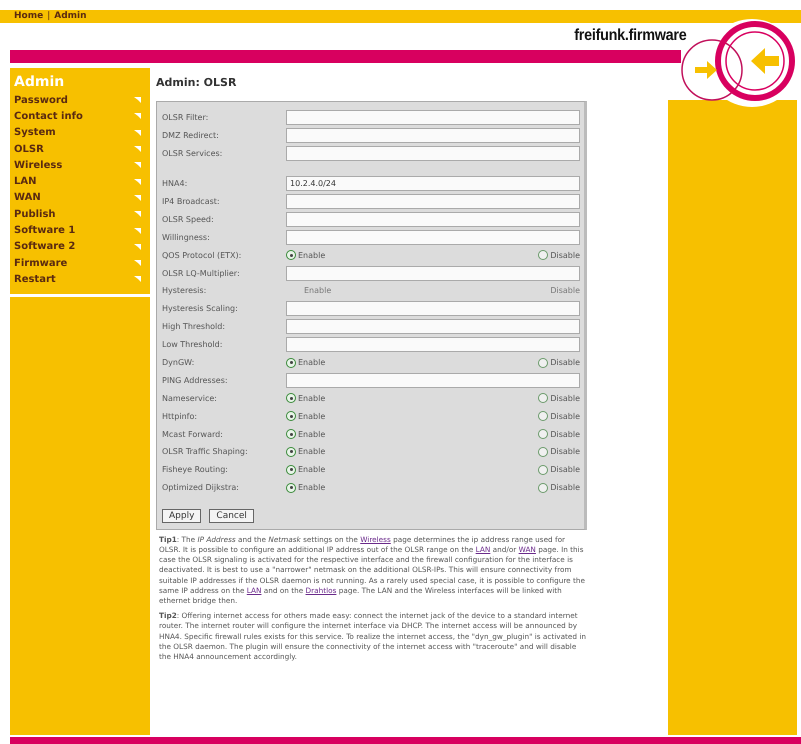 Image resolution: width=801 pixels, height=744 pixels. I want to click on field-label: IP4 Broadcast:, so click(191, 201).